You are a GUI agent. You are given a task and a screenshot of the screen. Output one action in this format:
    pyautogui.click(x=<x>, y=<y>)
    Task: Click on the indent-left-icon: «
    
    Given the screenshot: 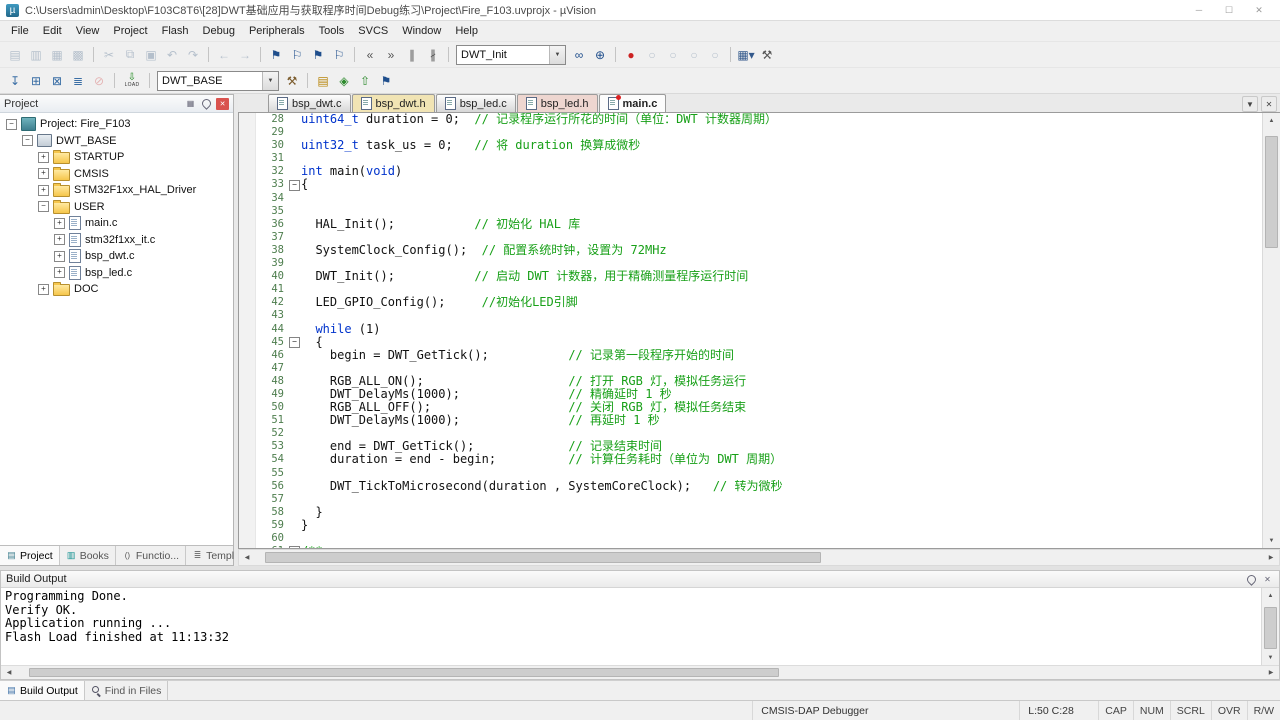 What is the action you would take?
    pyautogui.click(x=370, y=55)
    